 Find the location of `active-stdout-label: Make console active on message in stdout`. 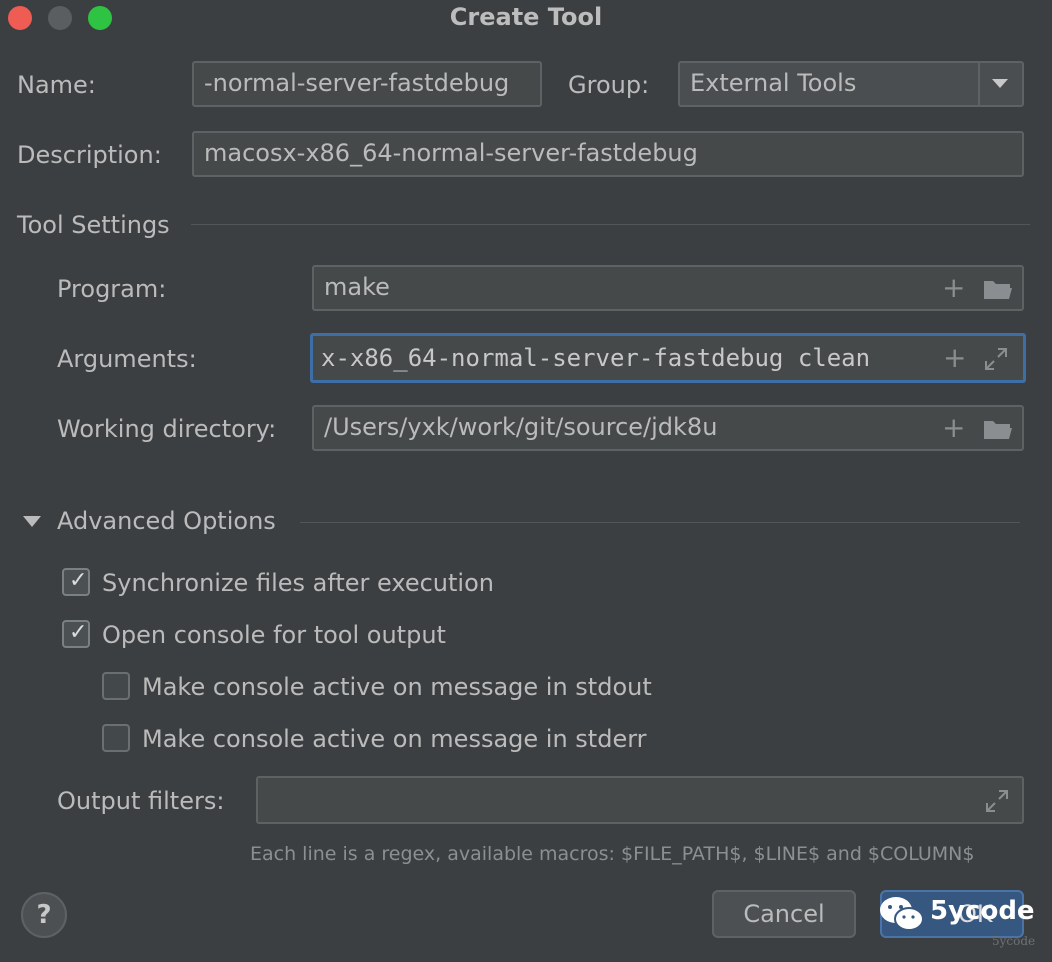

active-stdout-label: Make console active on message in stdout is located at coordinates (397, 687).